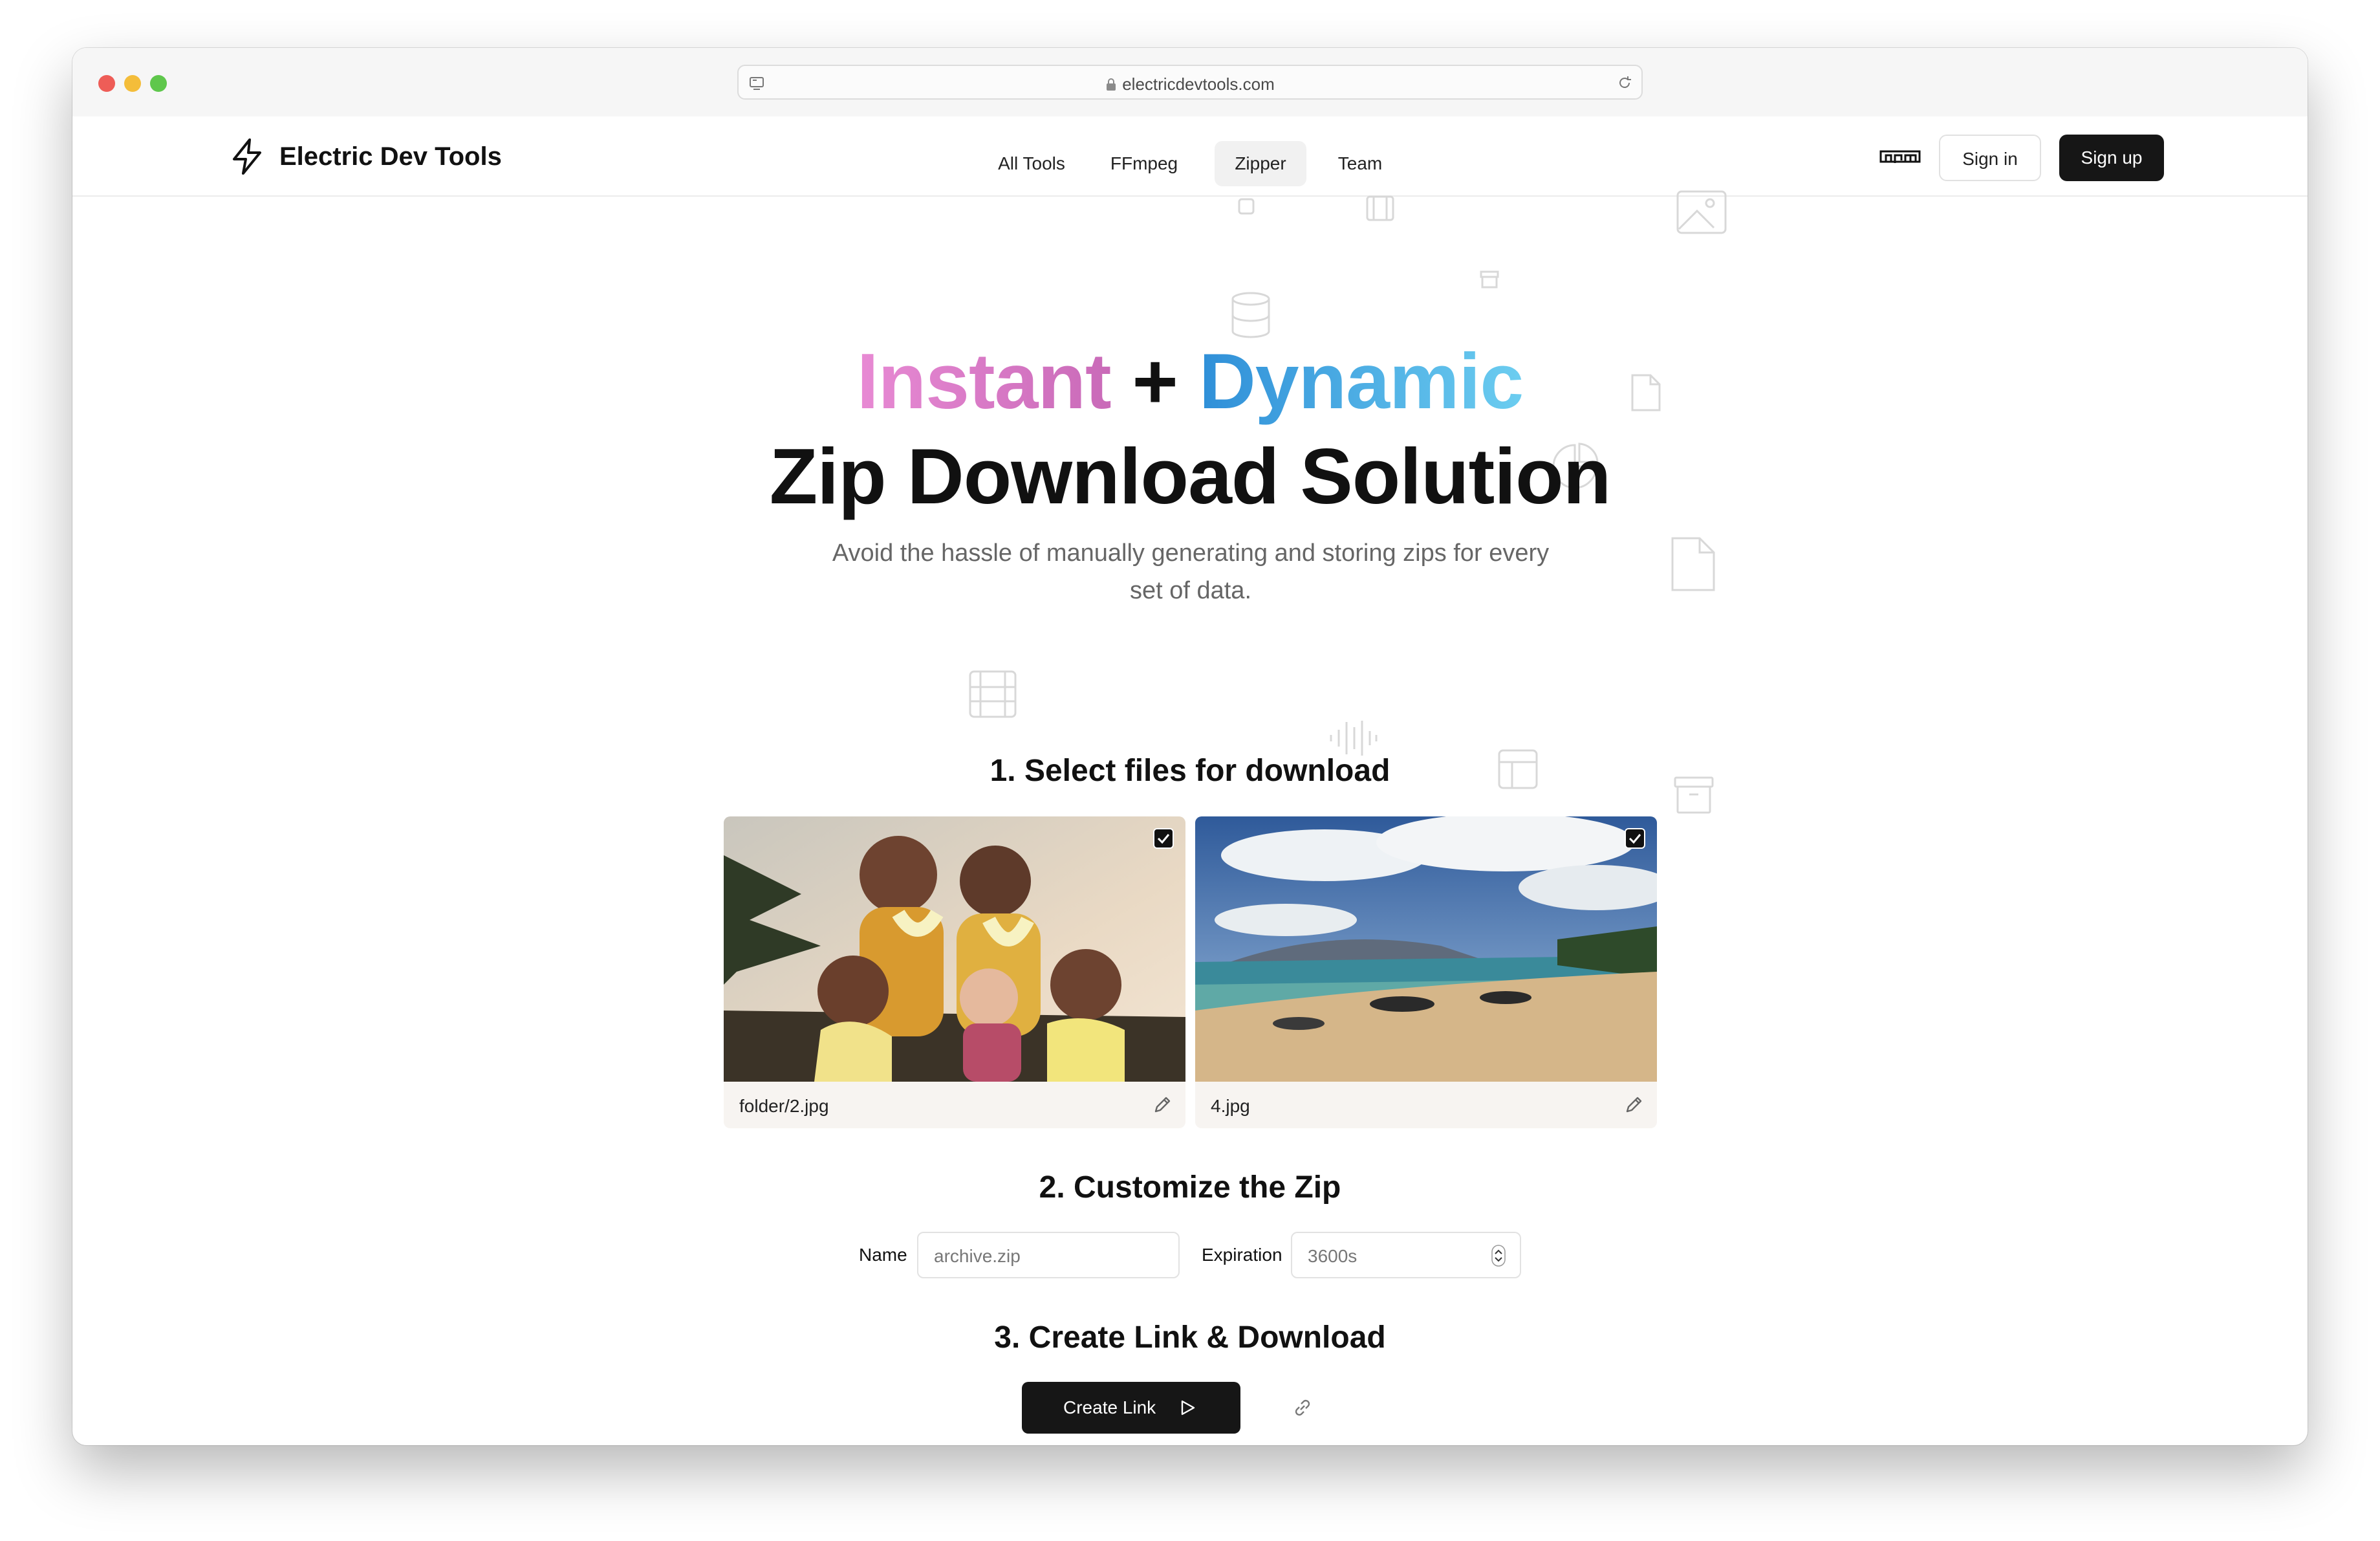  What do you see at coordinates (1380, 208) in the screenshot?
I see `film-icon` at bounding box center [1380, 208].